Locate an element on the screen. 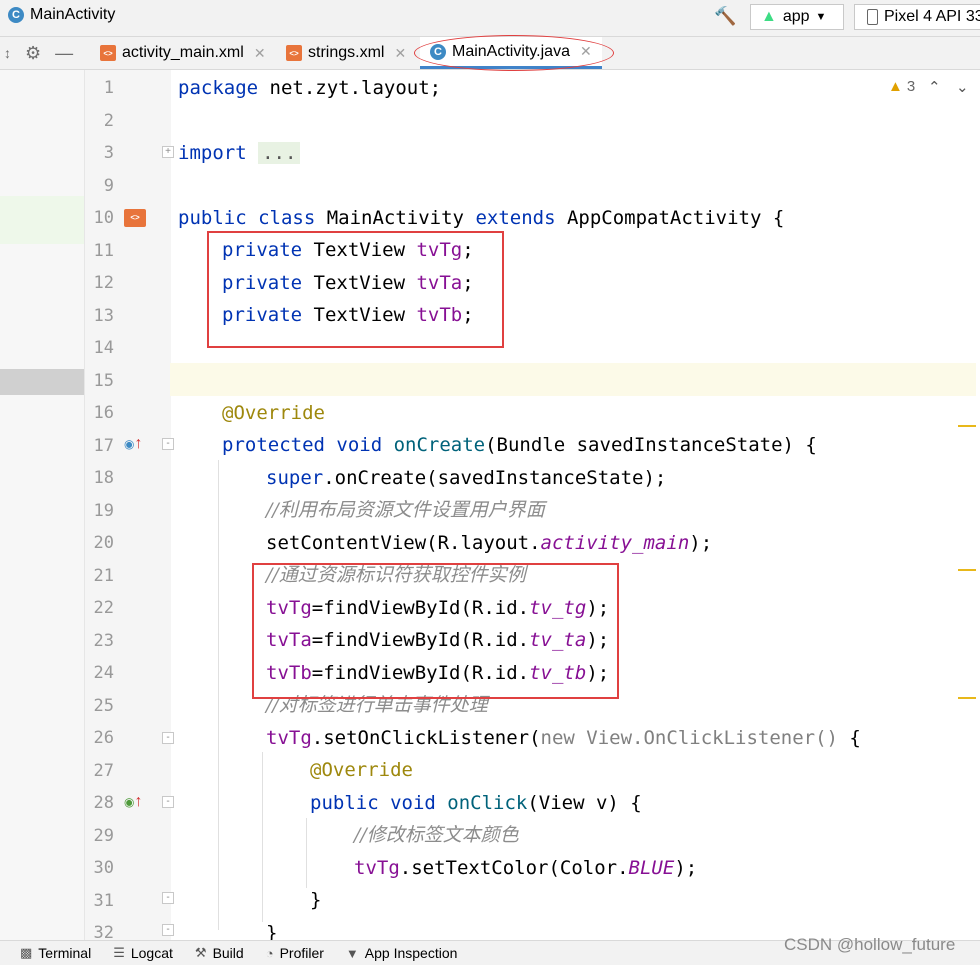  inspection-widget: ▲ 3 is located at coordinates (901, 86).